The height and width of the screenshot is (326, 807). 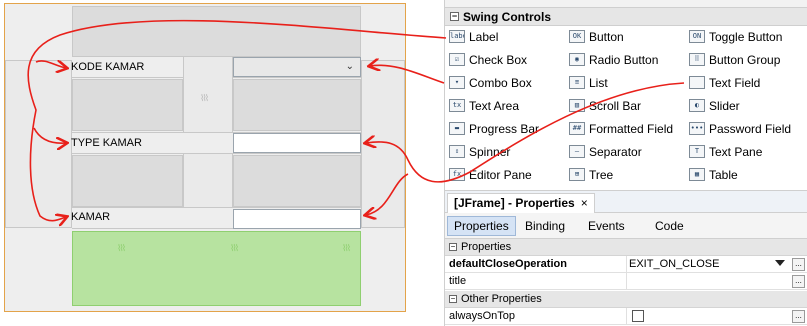 I want to click on palette-item-label: Label, so click(x=484, y=37).